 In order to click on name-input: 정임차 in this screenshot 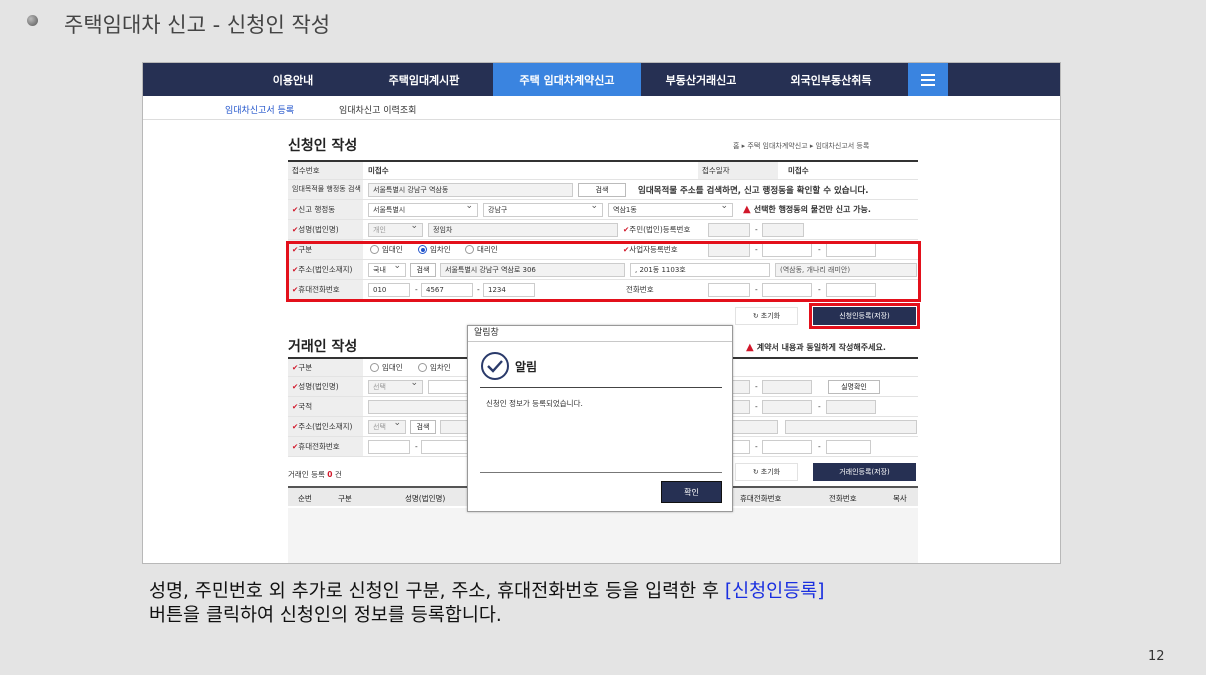, I will do `click(523, 230)`.